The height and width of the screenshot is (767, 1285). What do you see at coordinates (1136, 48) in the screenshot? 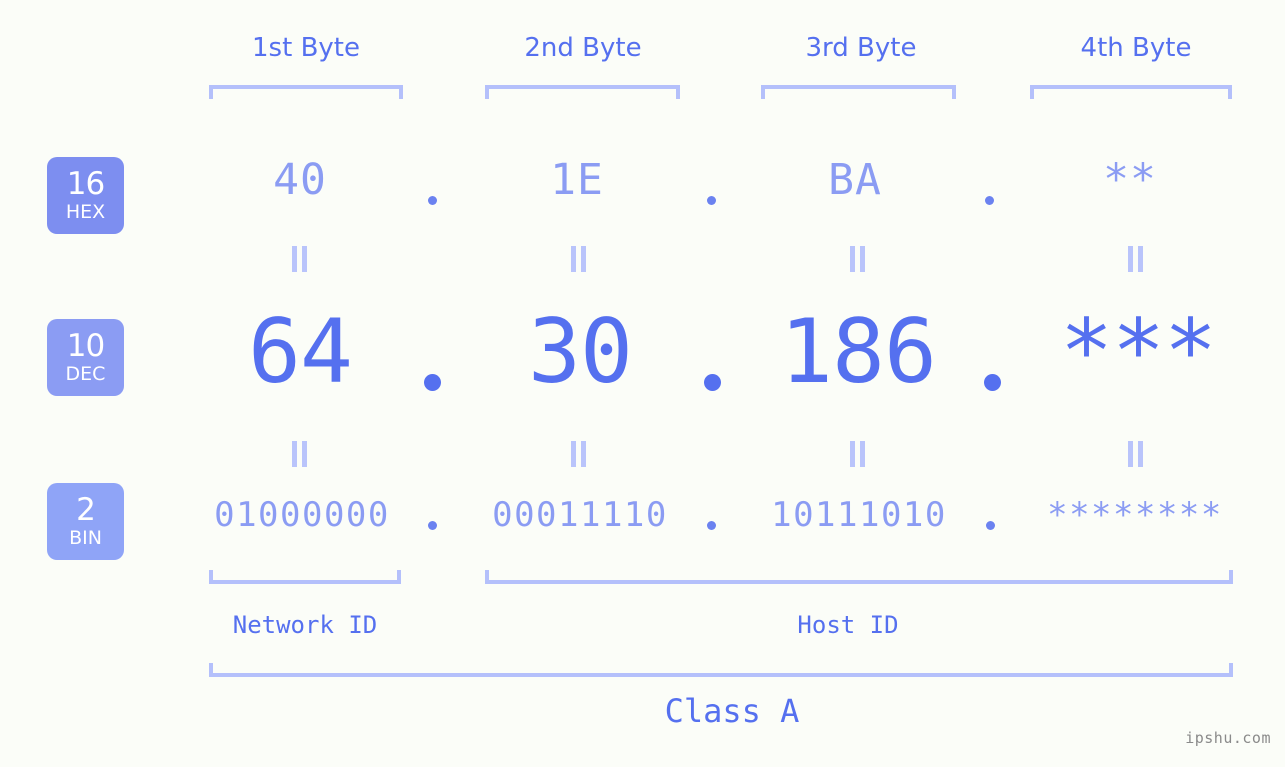
I see `byte-header-label-4: 4th Byte` at bounding box center [1136, 48].